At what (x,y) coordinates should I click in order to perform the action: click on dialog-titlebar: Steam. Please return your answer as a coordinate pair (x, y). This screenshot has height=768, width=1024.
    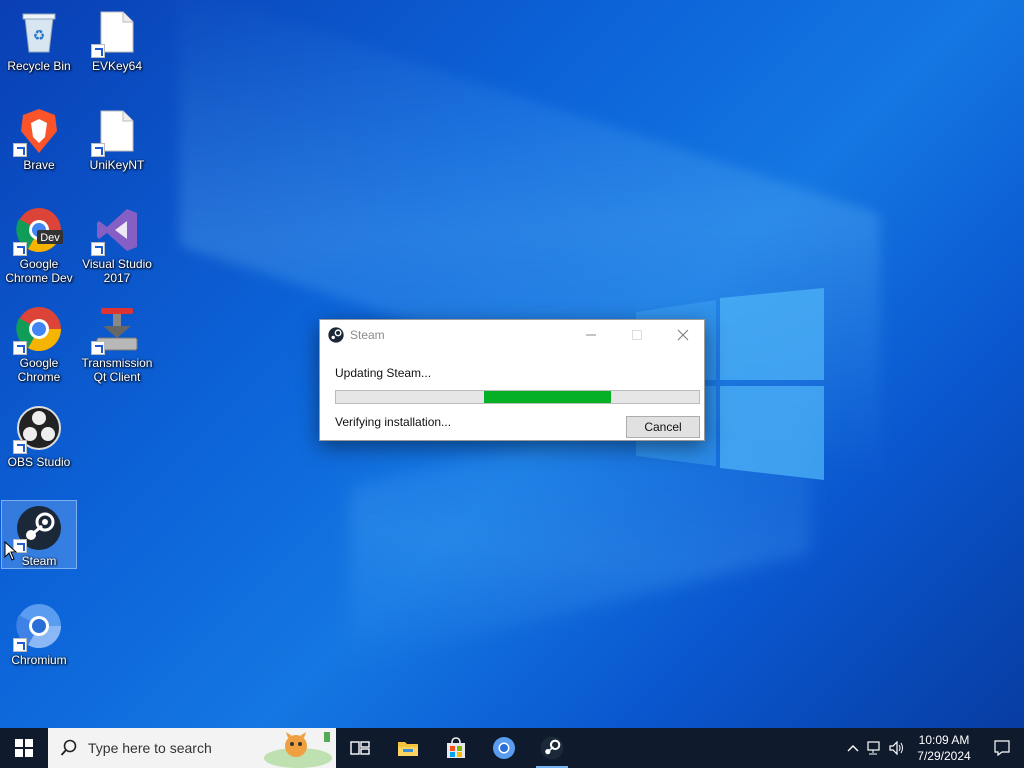
    Looking at the image, I should click on (512, 335).